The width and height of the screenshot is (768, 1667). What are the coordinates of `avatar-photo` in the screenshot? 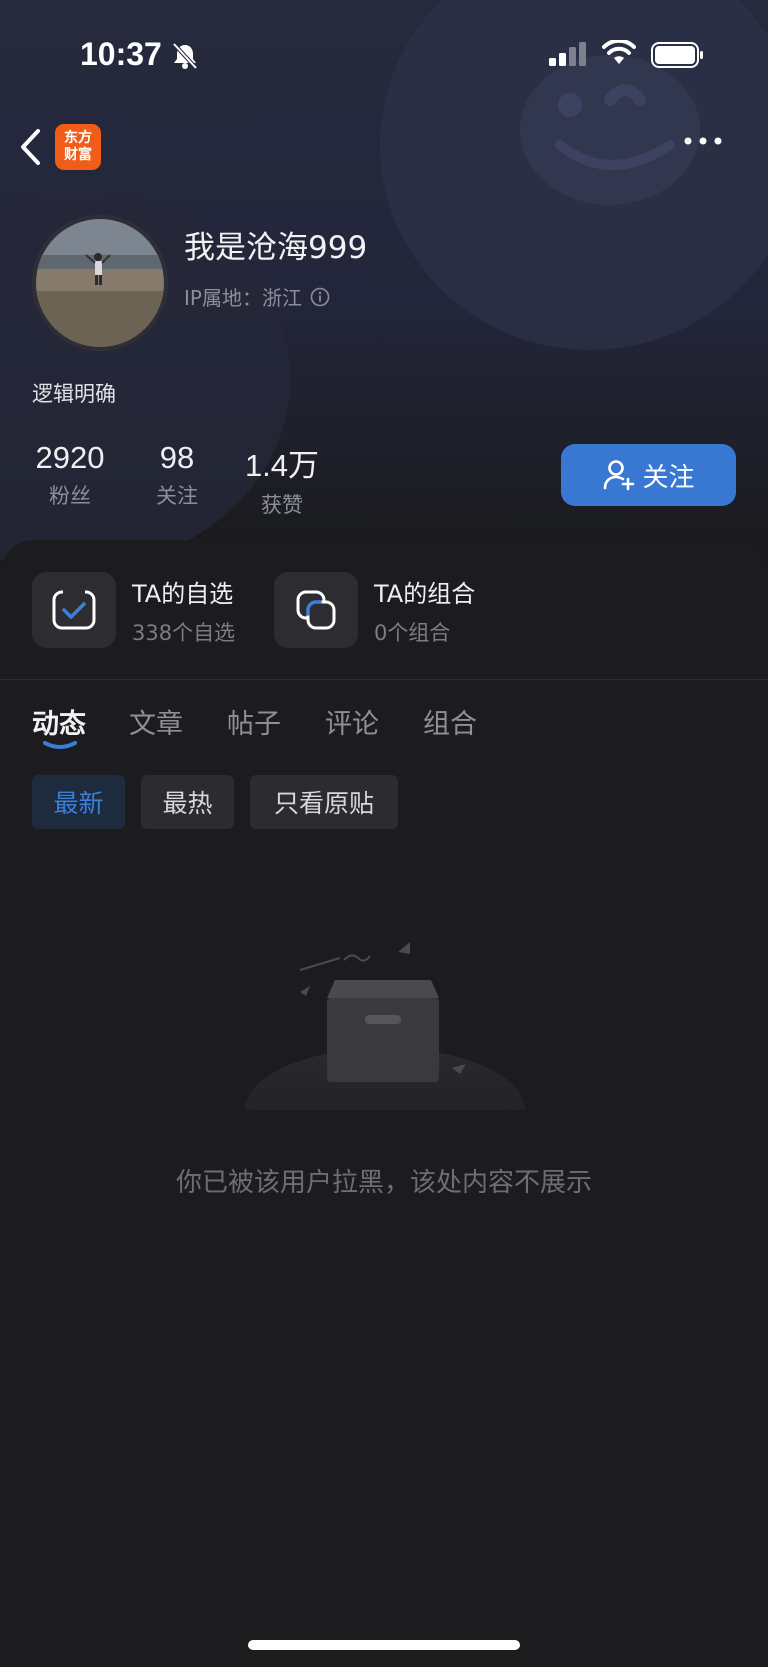 It's located at (100, 283).